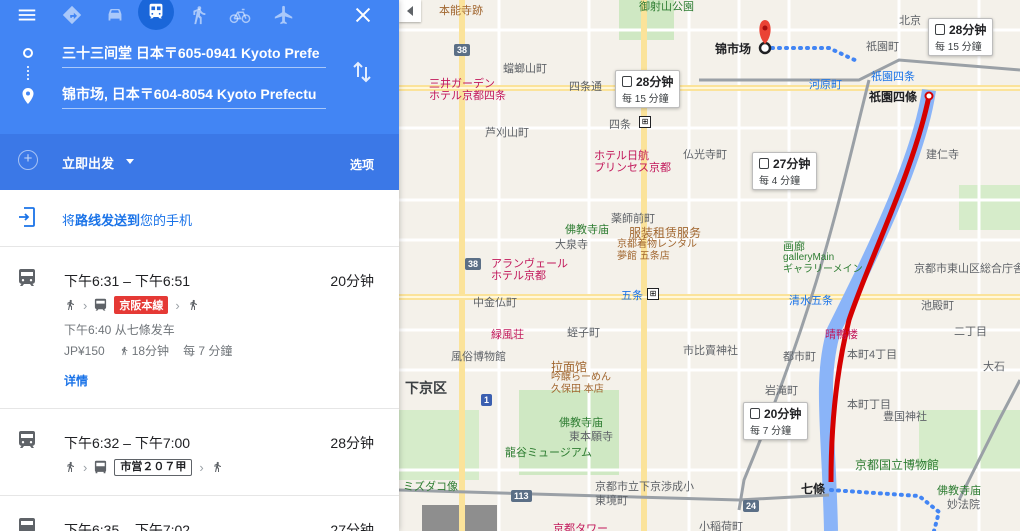  What do you see at coordinates (362, 164) in the screenshot?
I see `options-button: 选项` at bounding box center [362, 164].